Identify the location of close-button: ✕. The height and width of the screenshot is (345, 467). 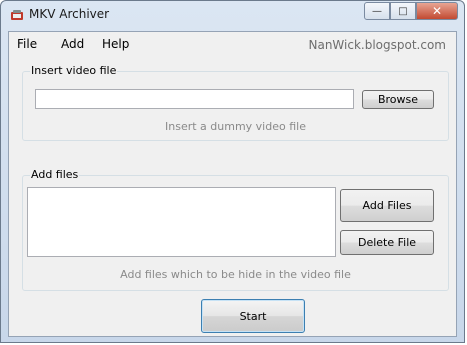
(437, 11).